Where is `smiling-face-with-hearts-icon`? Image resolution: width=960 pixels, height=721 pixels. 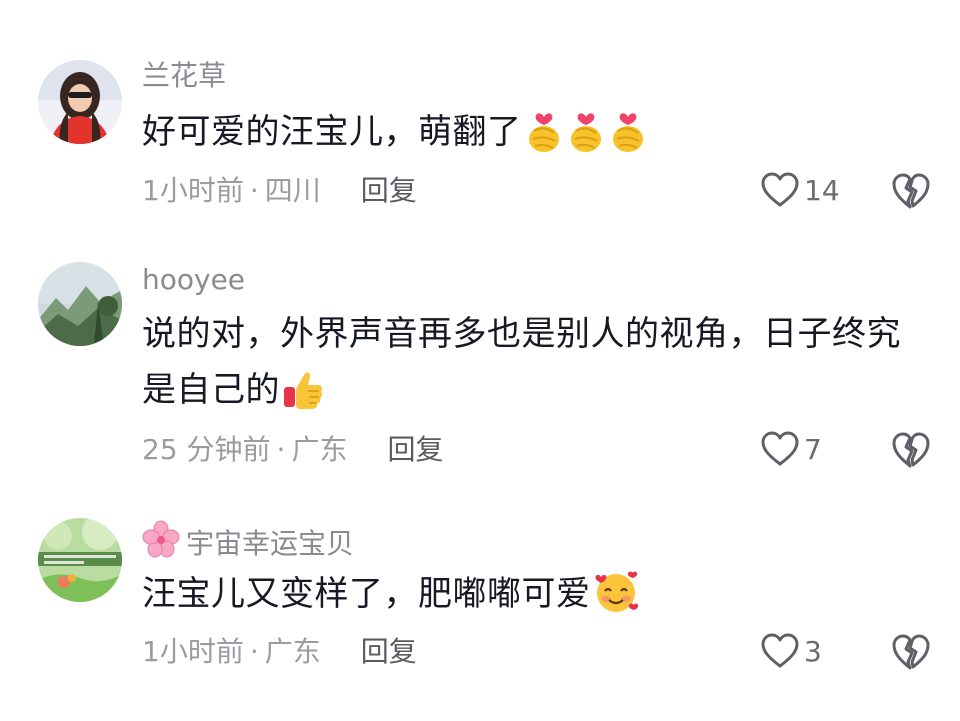 smiling-face-with-hearts-icon is located at coordinates (616, 600).